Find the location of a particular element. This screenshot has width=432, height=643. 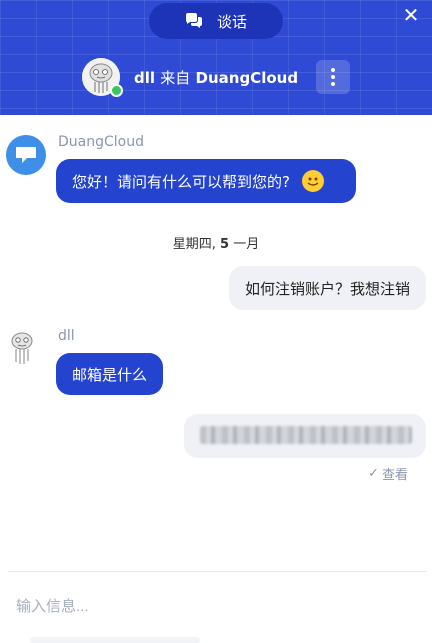

agent-name: dll is located at coordinates (145, 77).